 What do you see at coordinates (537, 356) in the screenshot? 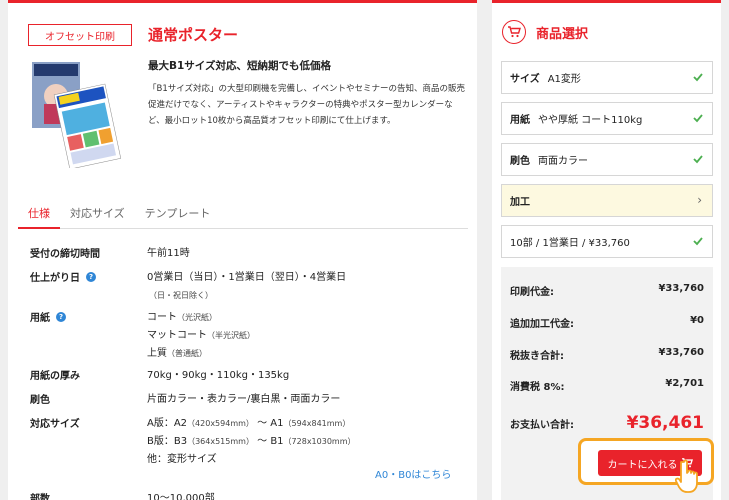
I see `price-label: 税抜き合計:` at bounding box center [537, 356].